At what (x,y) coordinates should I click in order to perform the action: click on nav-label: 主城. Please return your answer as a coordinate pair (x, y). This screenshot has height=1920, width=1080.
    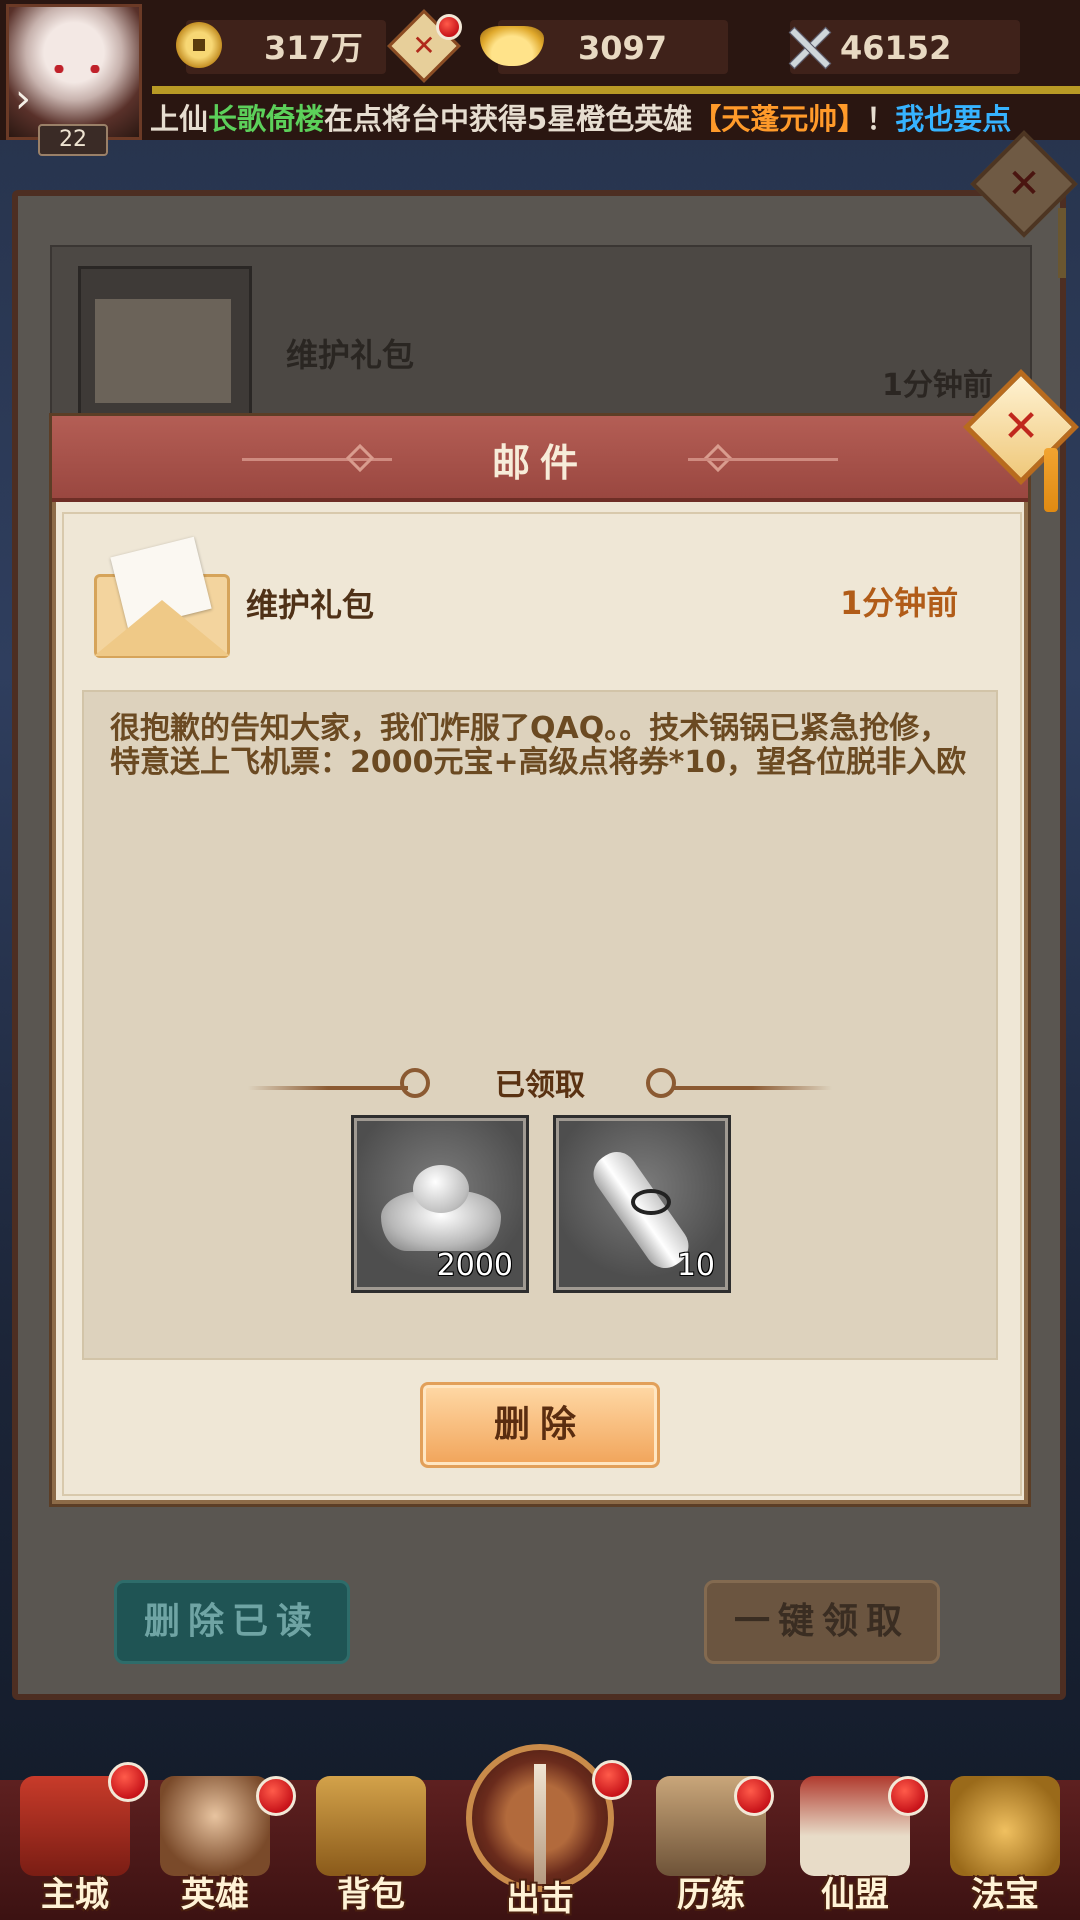
    Looking at the image, I should click on (75, 1895).